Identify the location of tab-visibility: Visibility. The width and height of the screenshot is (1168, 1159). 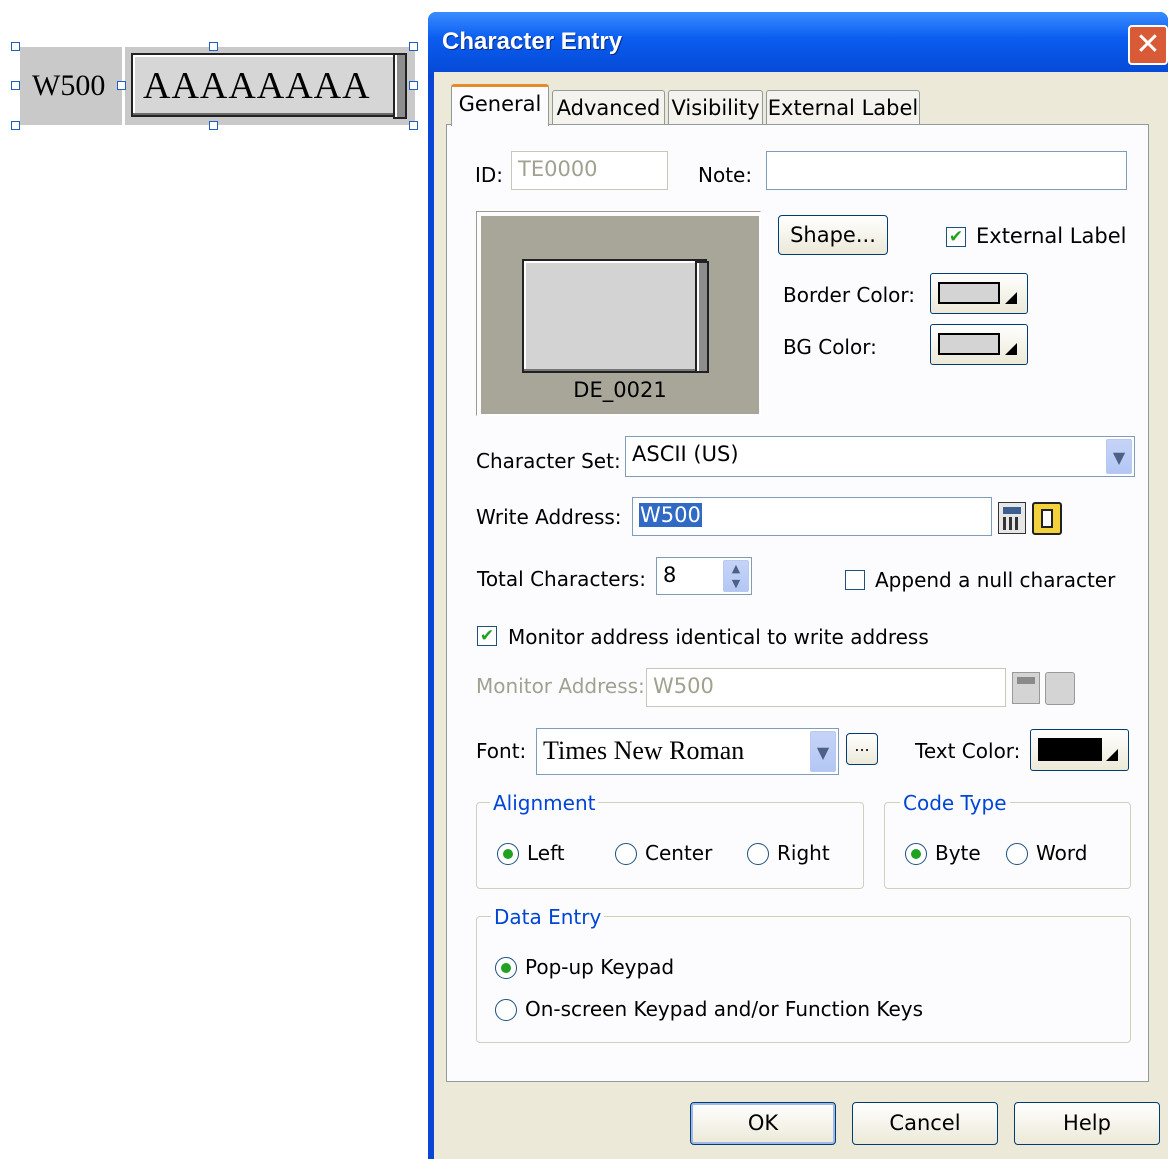
(715, 107).